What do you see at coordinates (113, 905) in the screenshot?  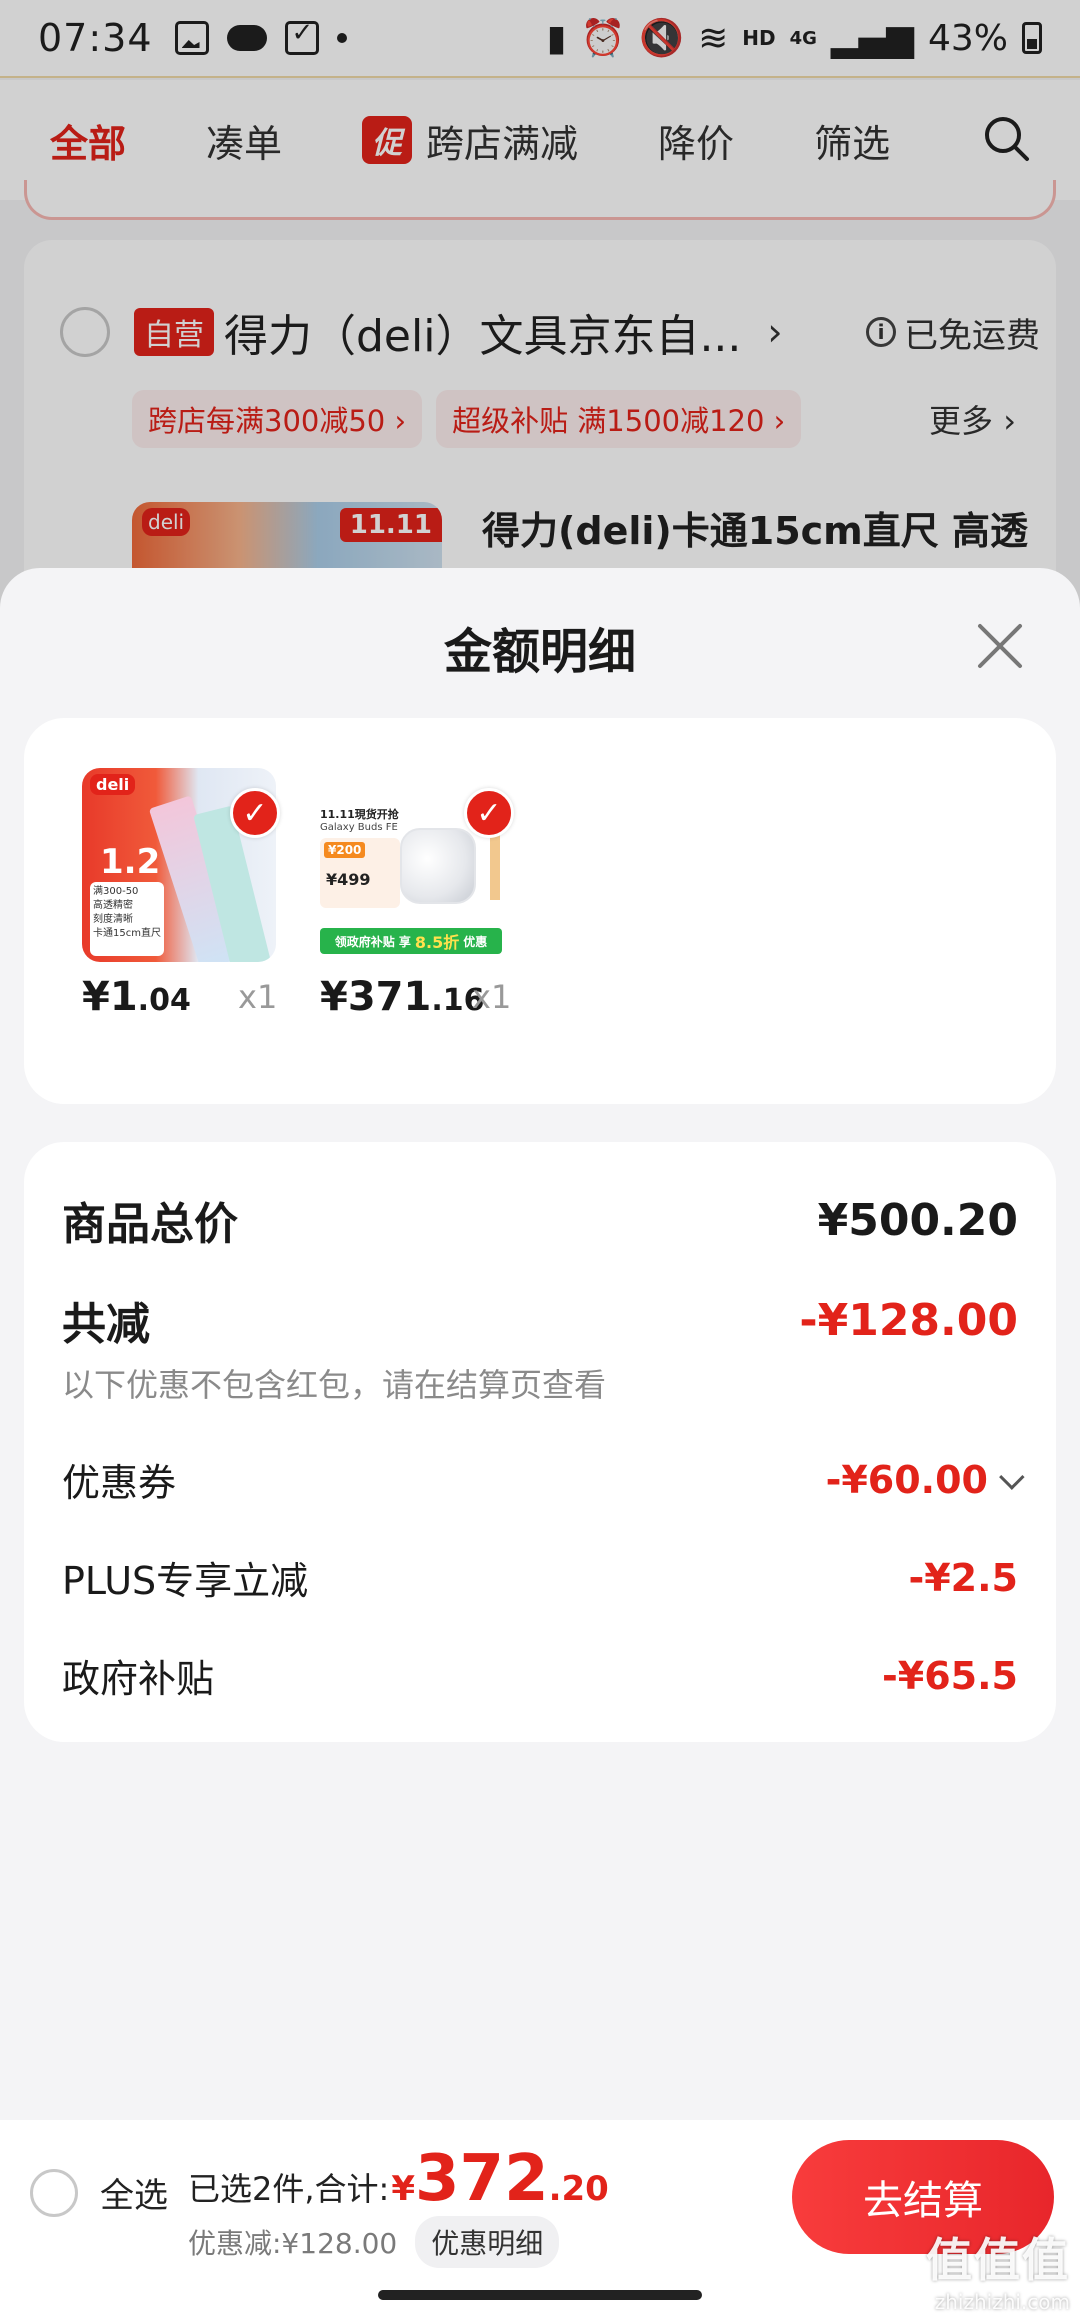 I see `art-line: 高透精密` at bounding box center [113, 905].